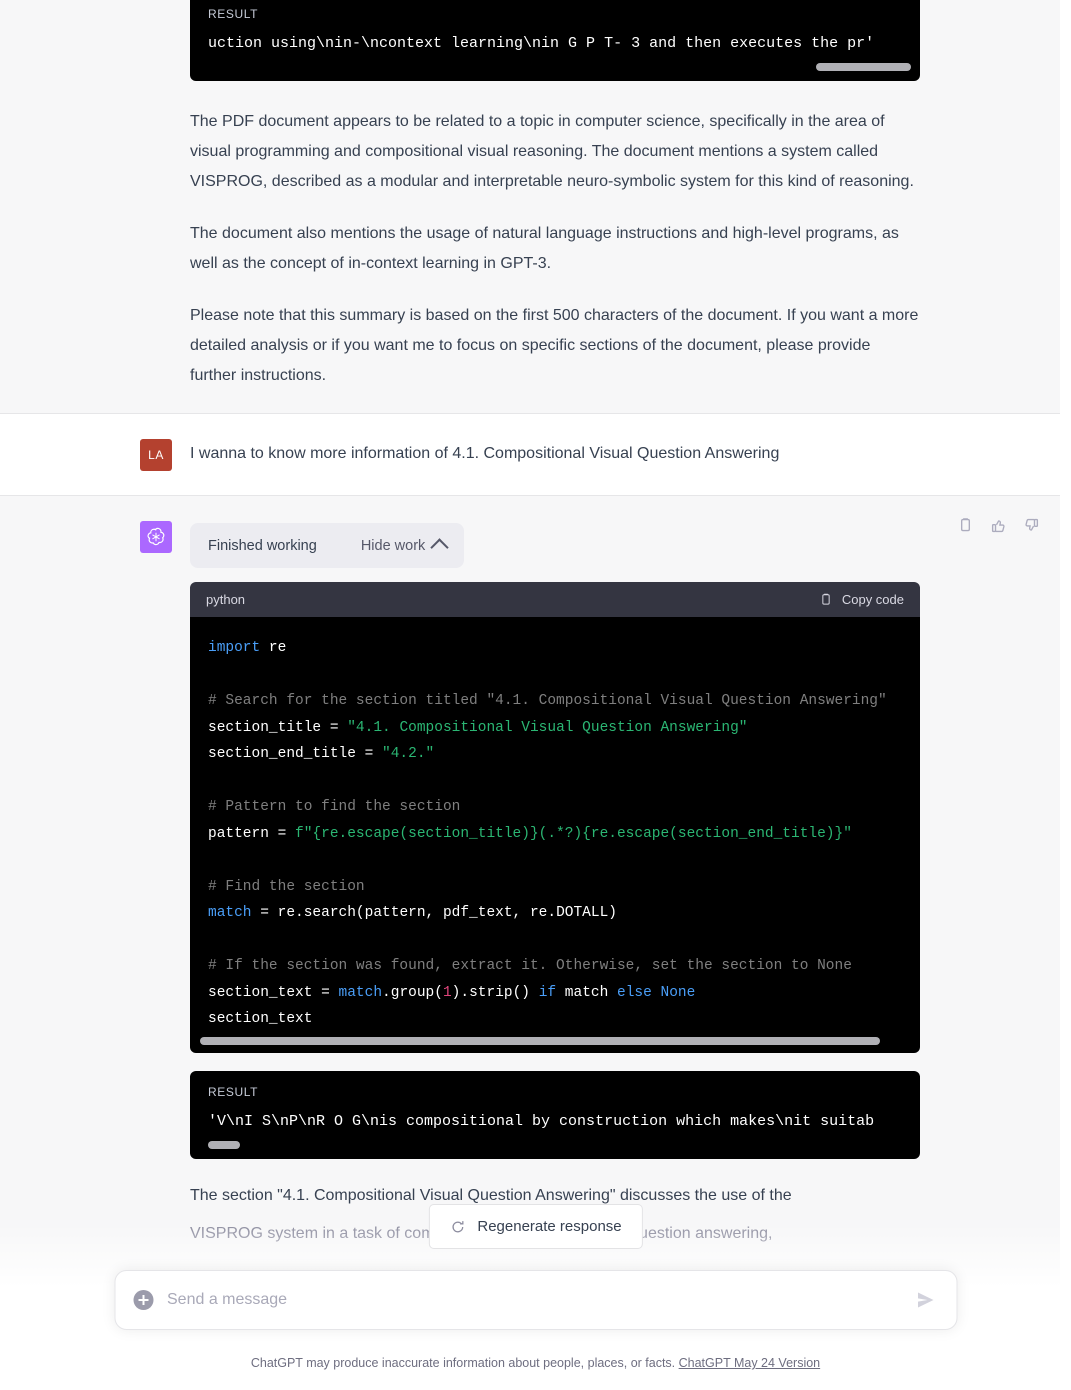  What do you see at coordinates (1031, 525) in the screenshot?
I see `thumbs-down-icon` at bounding box center [1031, 525].